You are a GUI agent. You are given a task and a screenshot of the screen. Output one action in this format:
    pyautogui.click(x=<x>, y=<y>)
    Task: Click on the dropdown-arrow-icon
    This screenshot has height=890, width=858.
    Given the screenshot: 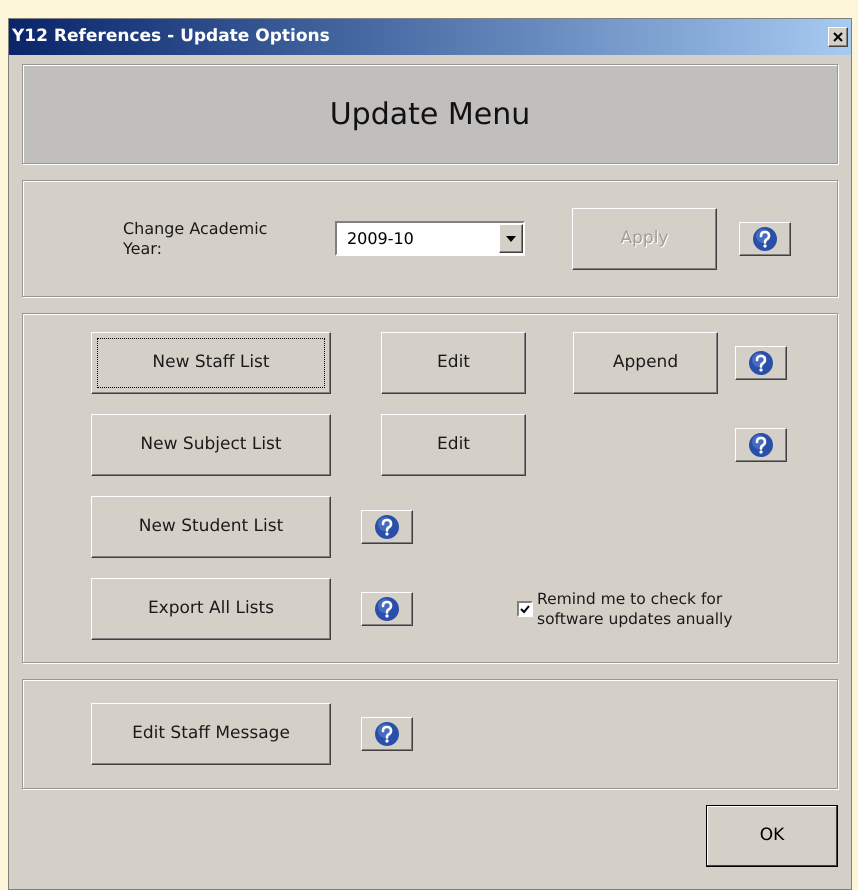 What is the action you would take?
    pyautogui.click(x=511, y=239)
    